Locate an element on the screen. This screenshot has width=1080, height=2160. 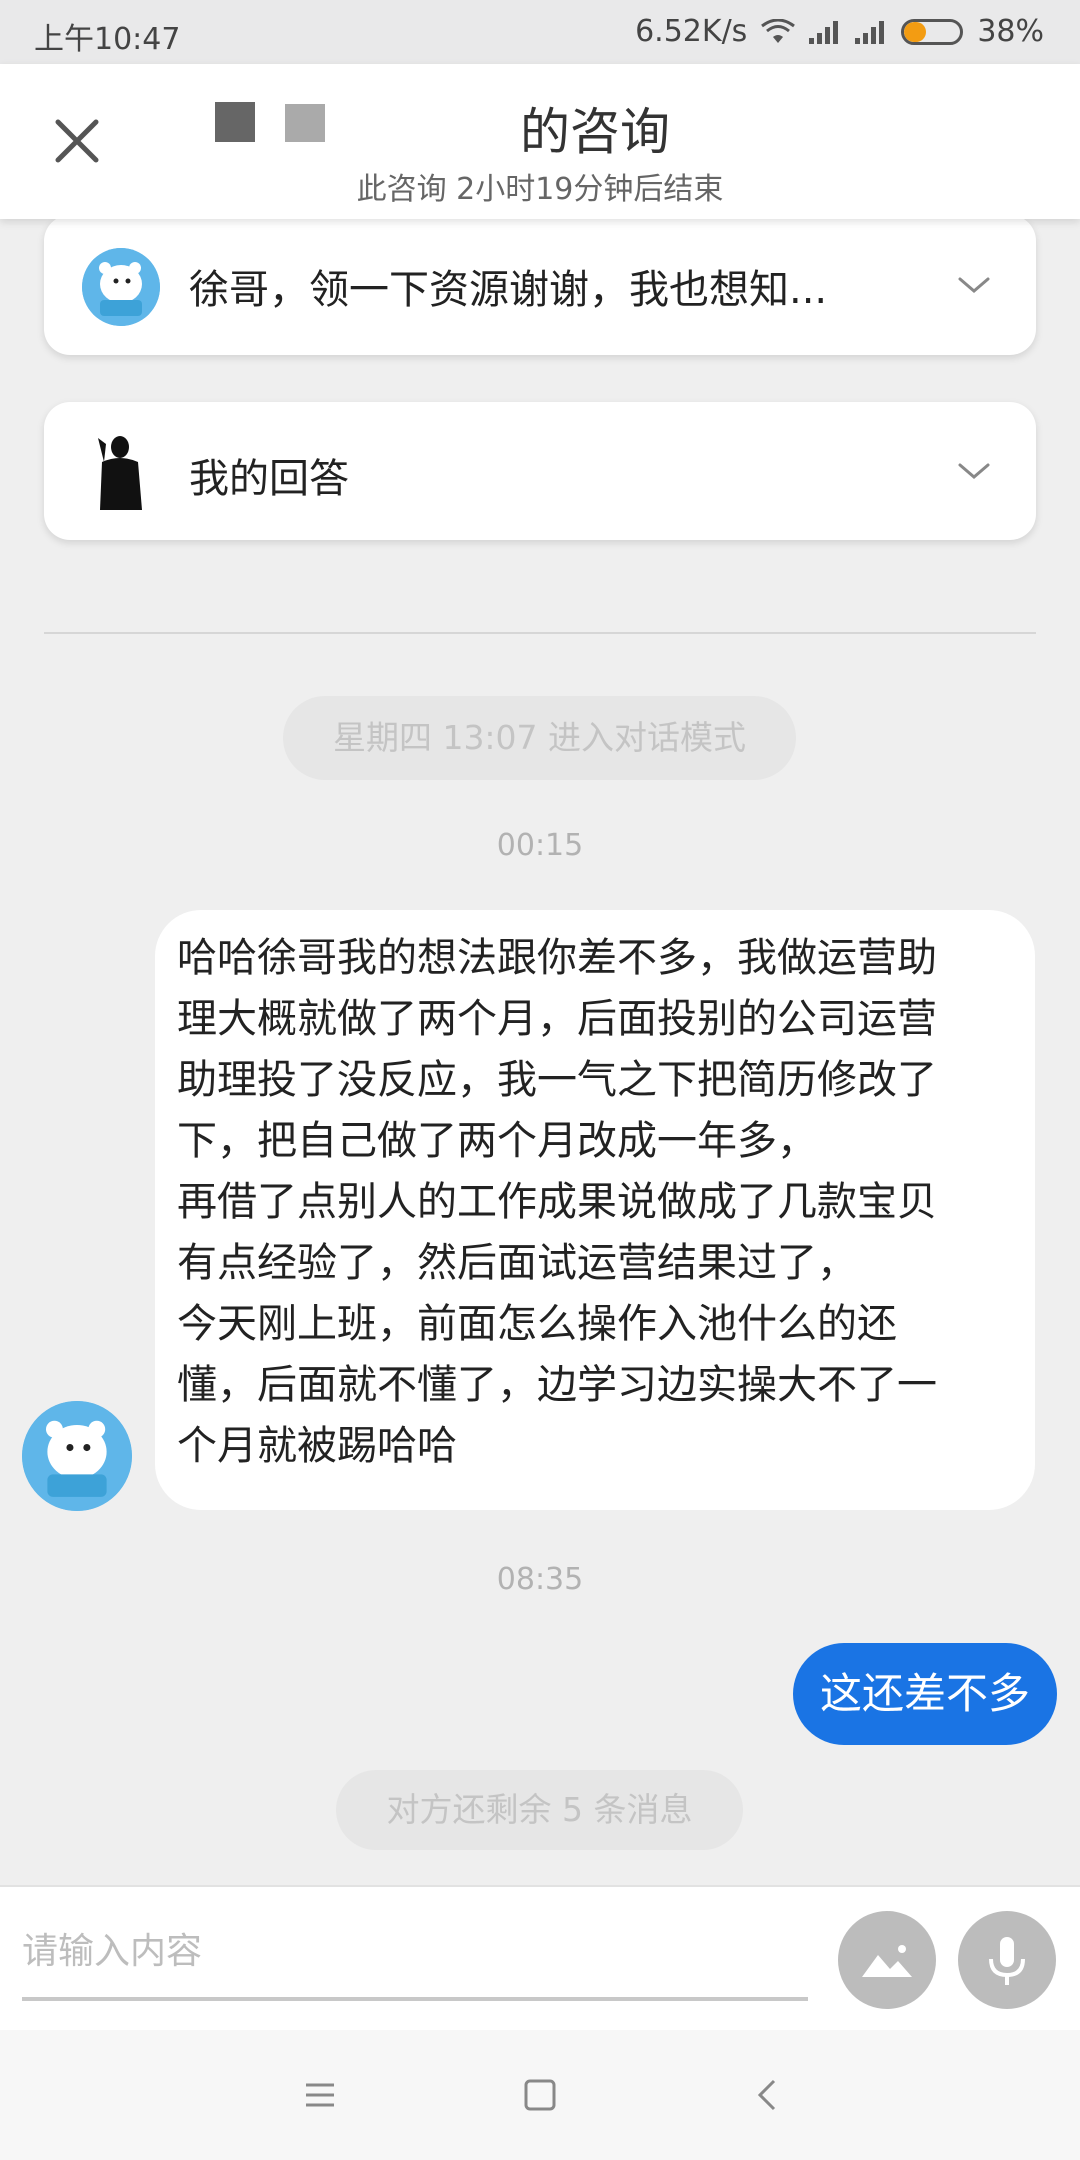
menu-icon is located at coordinates (320, 2095).